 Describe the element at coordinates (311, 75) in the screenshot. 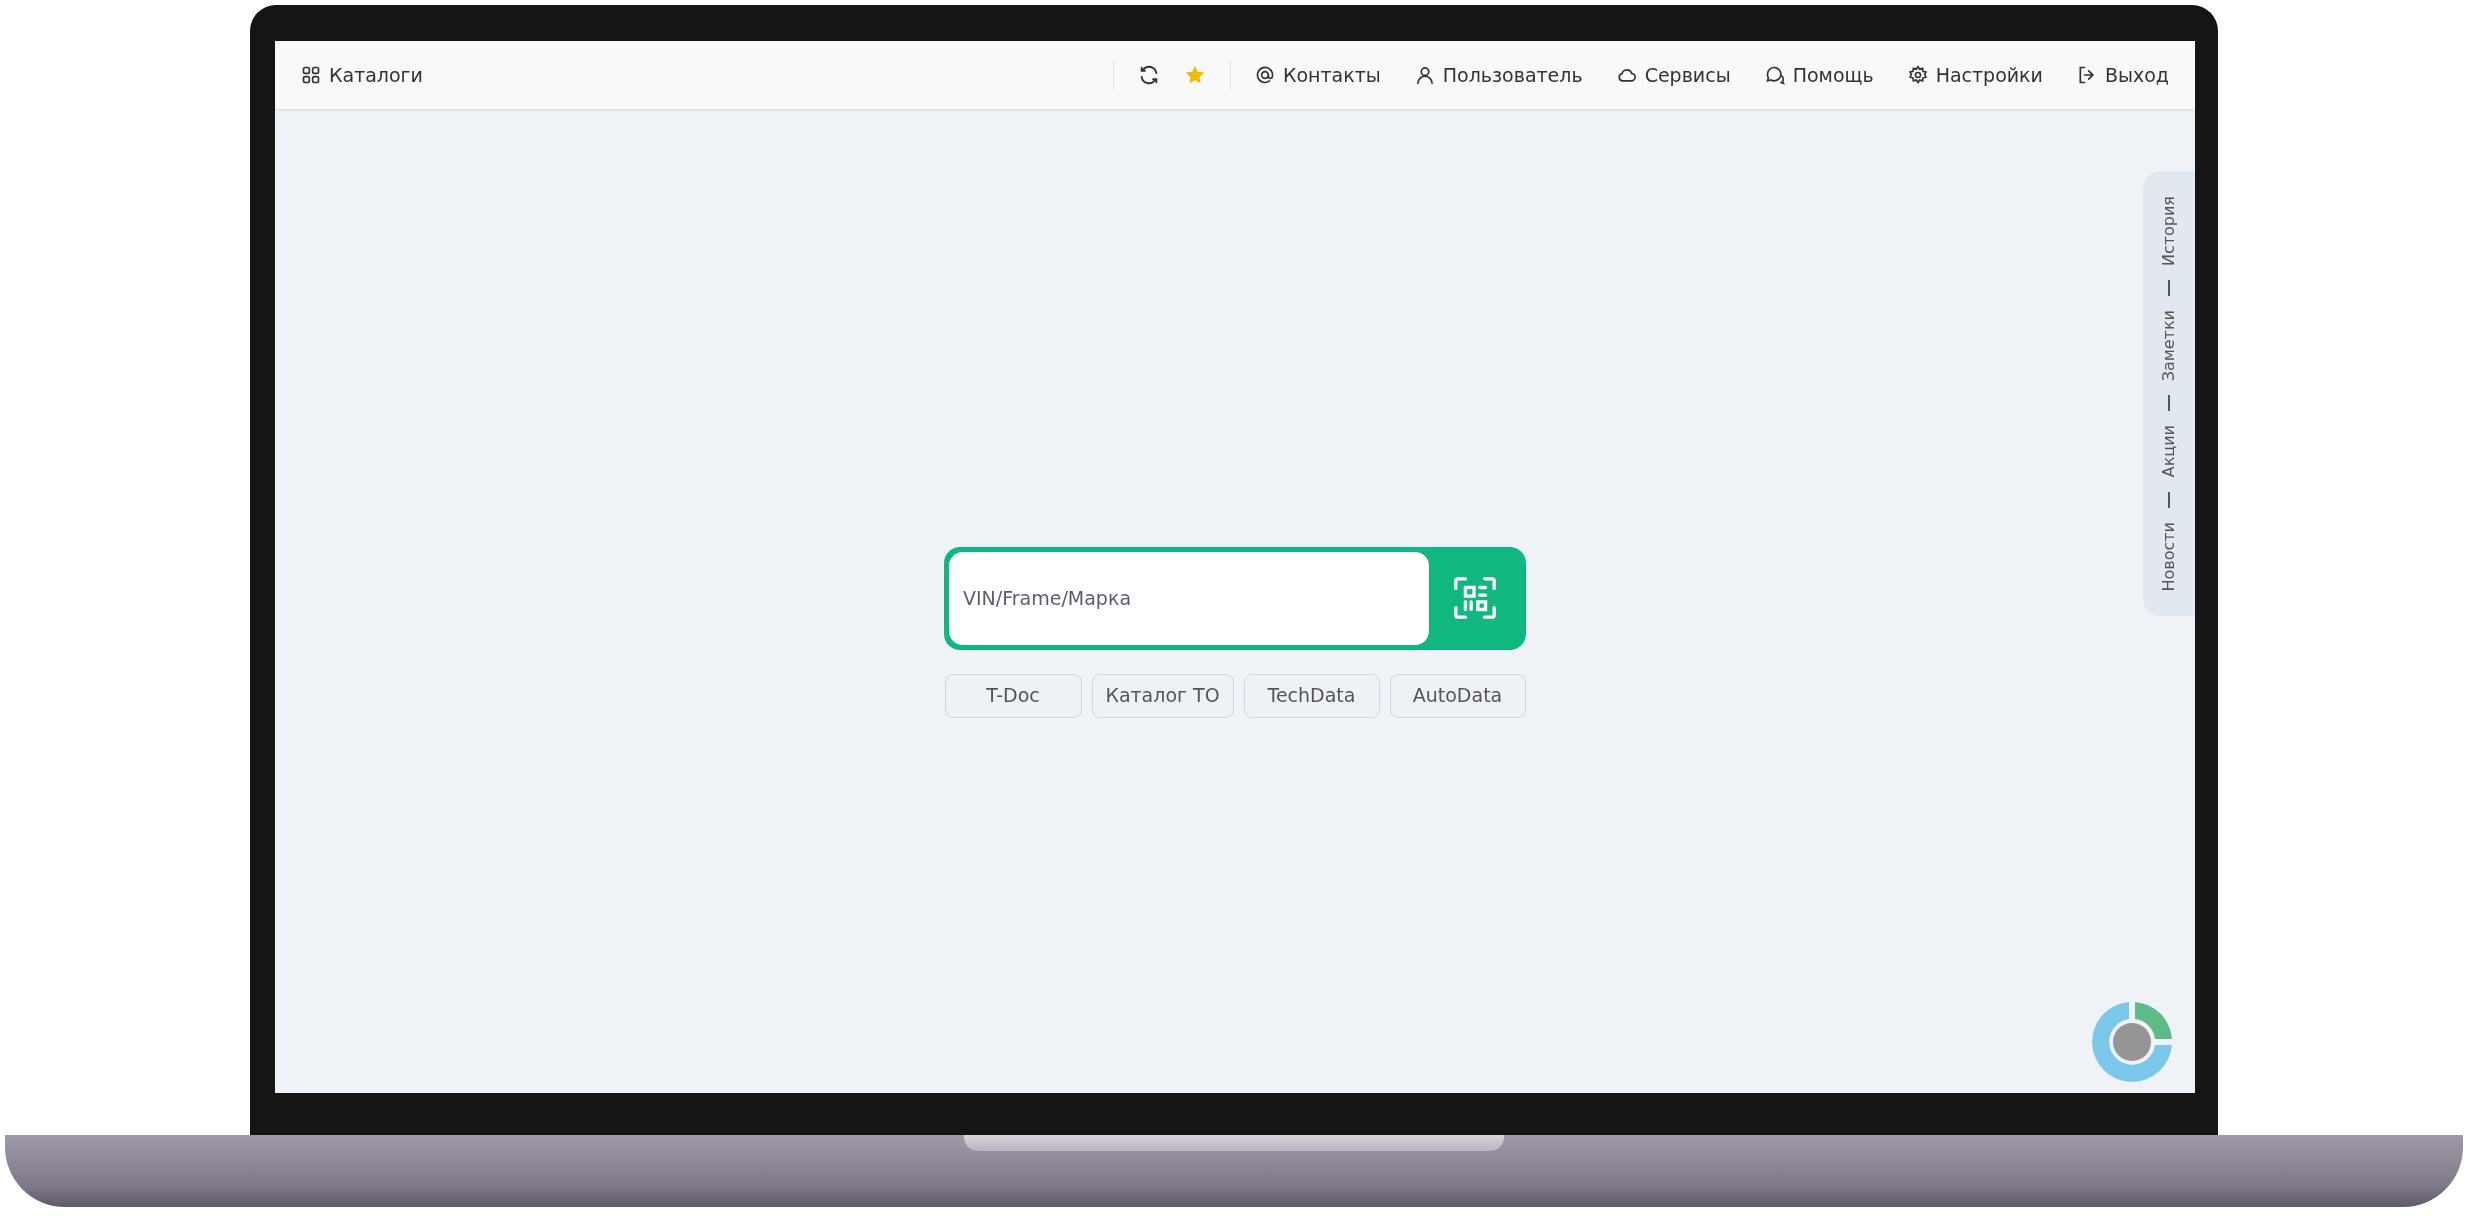

I see `grid-icon` at that location.